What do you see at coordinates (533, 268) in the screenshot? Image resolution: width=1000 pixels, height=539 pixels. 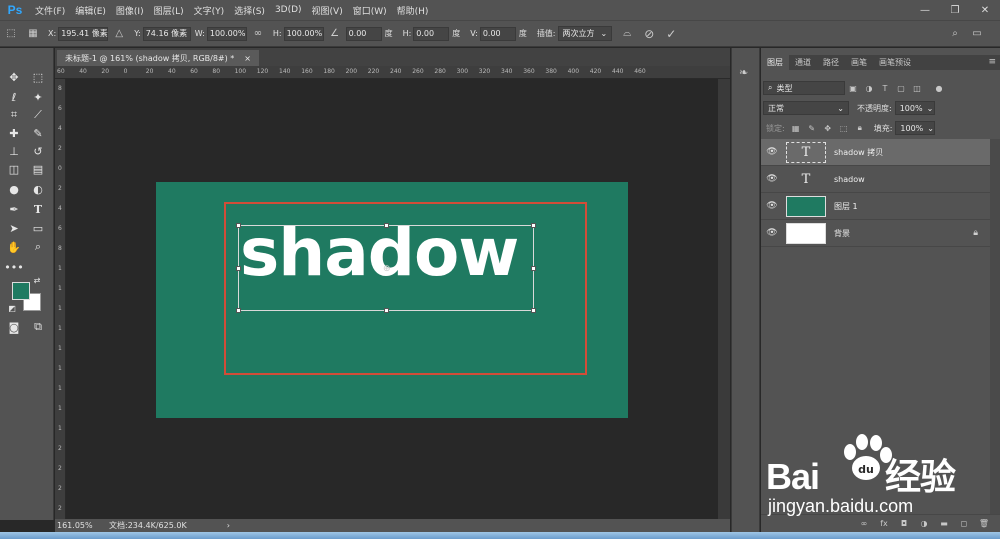 I see `transform-handle-right` at bounding box center [533, 268].